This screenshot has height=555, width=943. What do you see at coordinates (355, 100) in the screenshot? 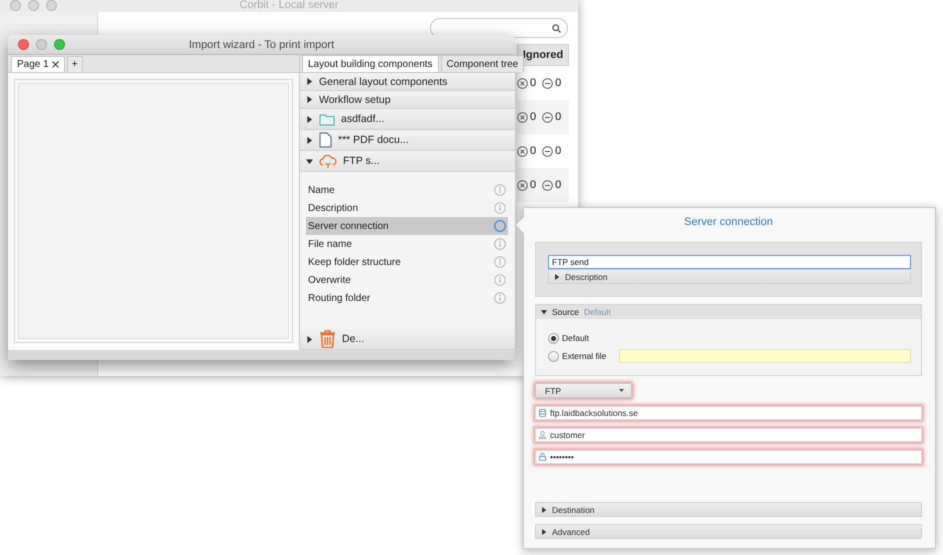
I see `section-title: Workflow setup` at bounding box center [355, 100].